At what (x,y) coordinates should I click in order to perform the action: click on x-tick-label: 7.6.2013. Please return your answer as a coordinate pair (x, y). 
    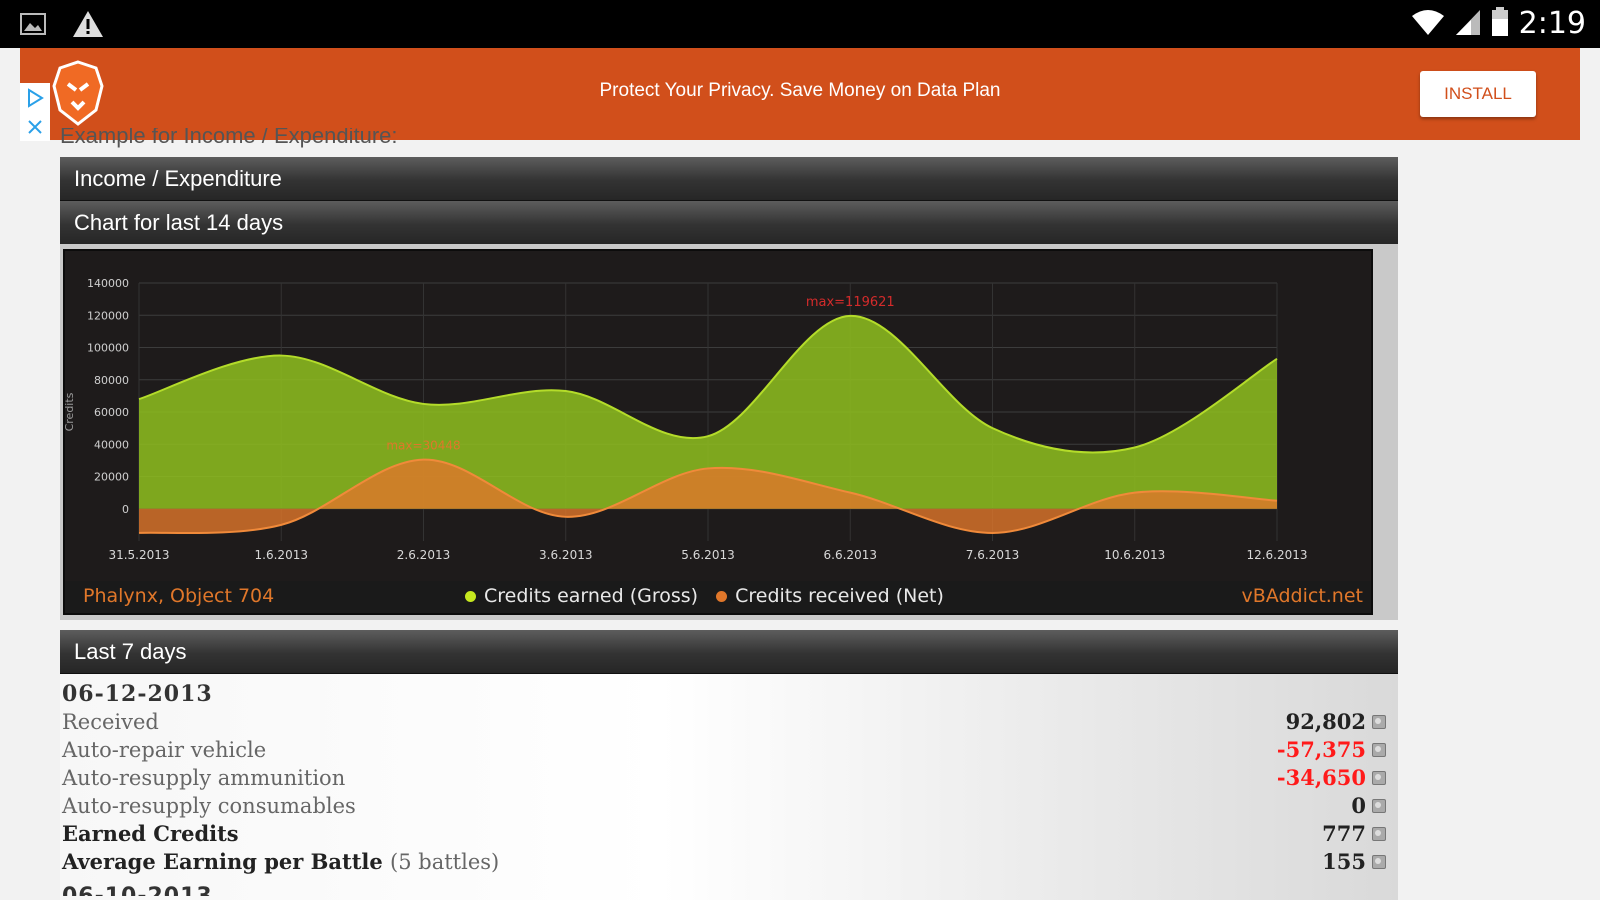
    Looking at the image, I should click on (992, 555).